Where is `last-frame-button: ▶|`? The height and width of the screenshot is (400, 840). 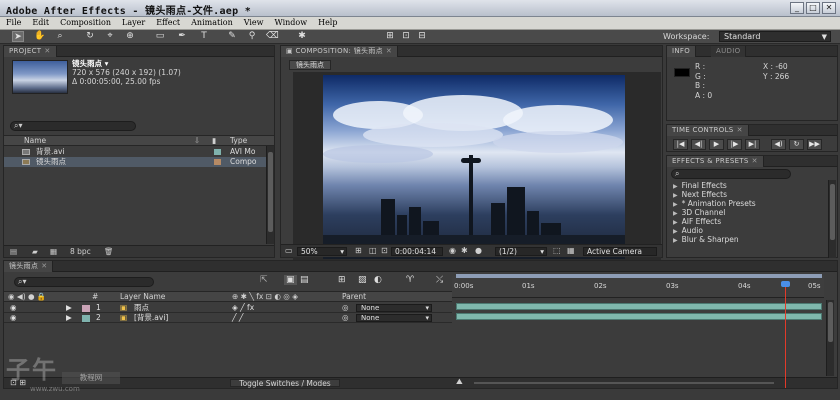 last-frame-button: ▶| is located at coordinates (752, 144).